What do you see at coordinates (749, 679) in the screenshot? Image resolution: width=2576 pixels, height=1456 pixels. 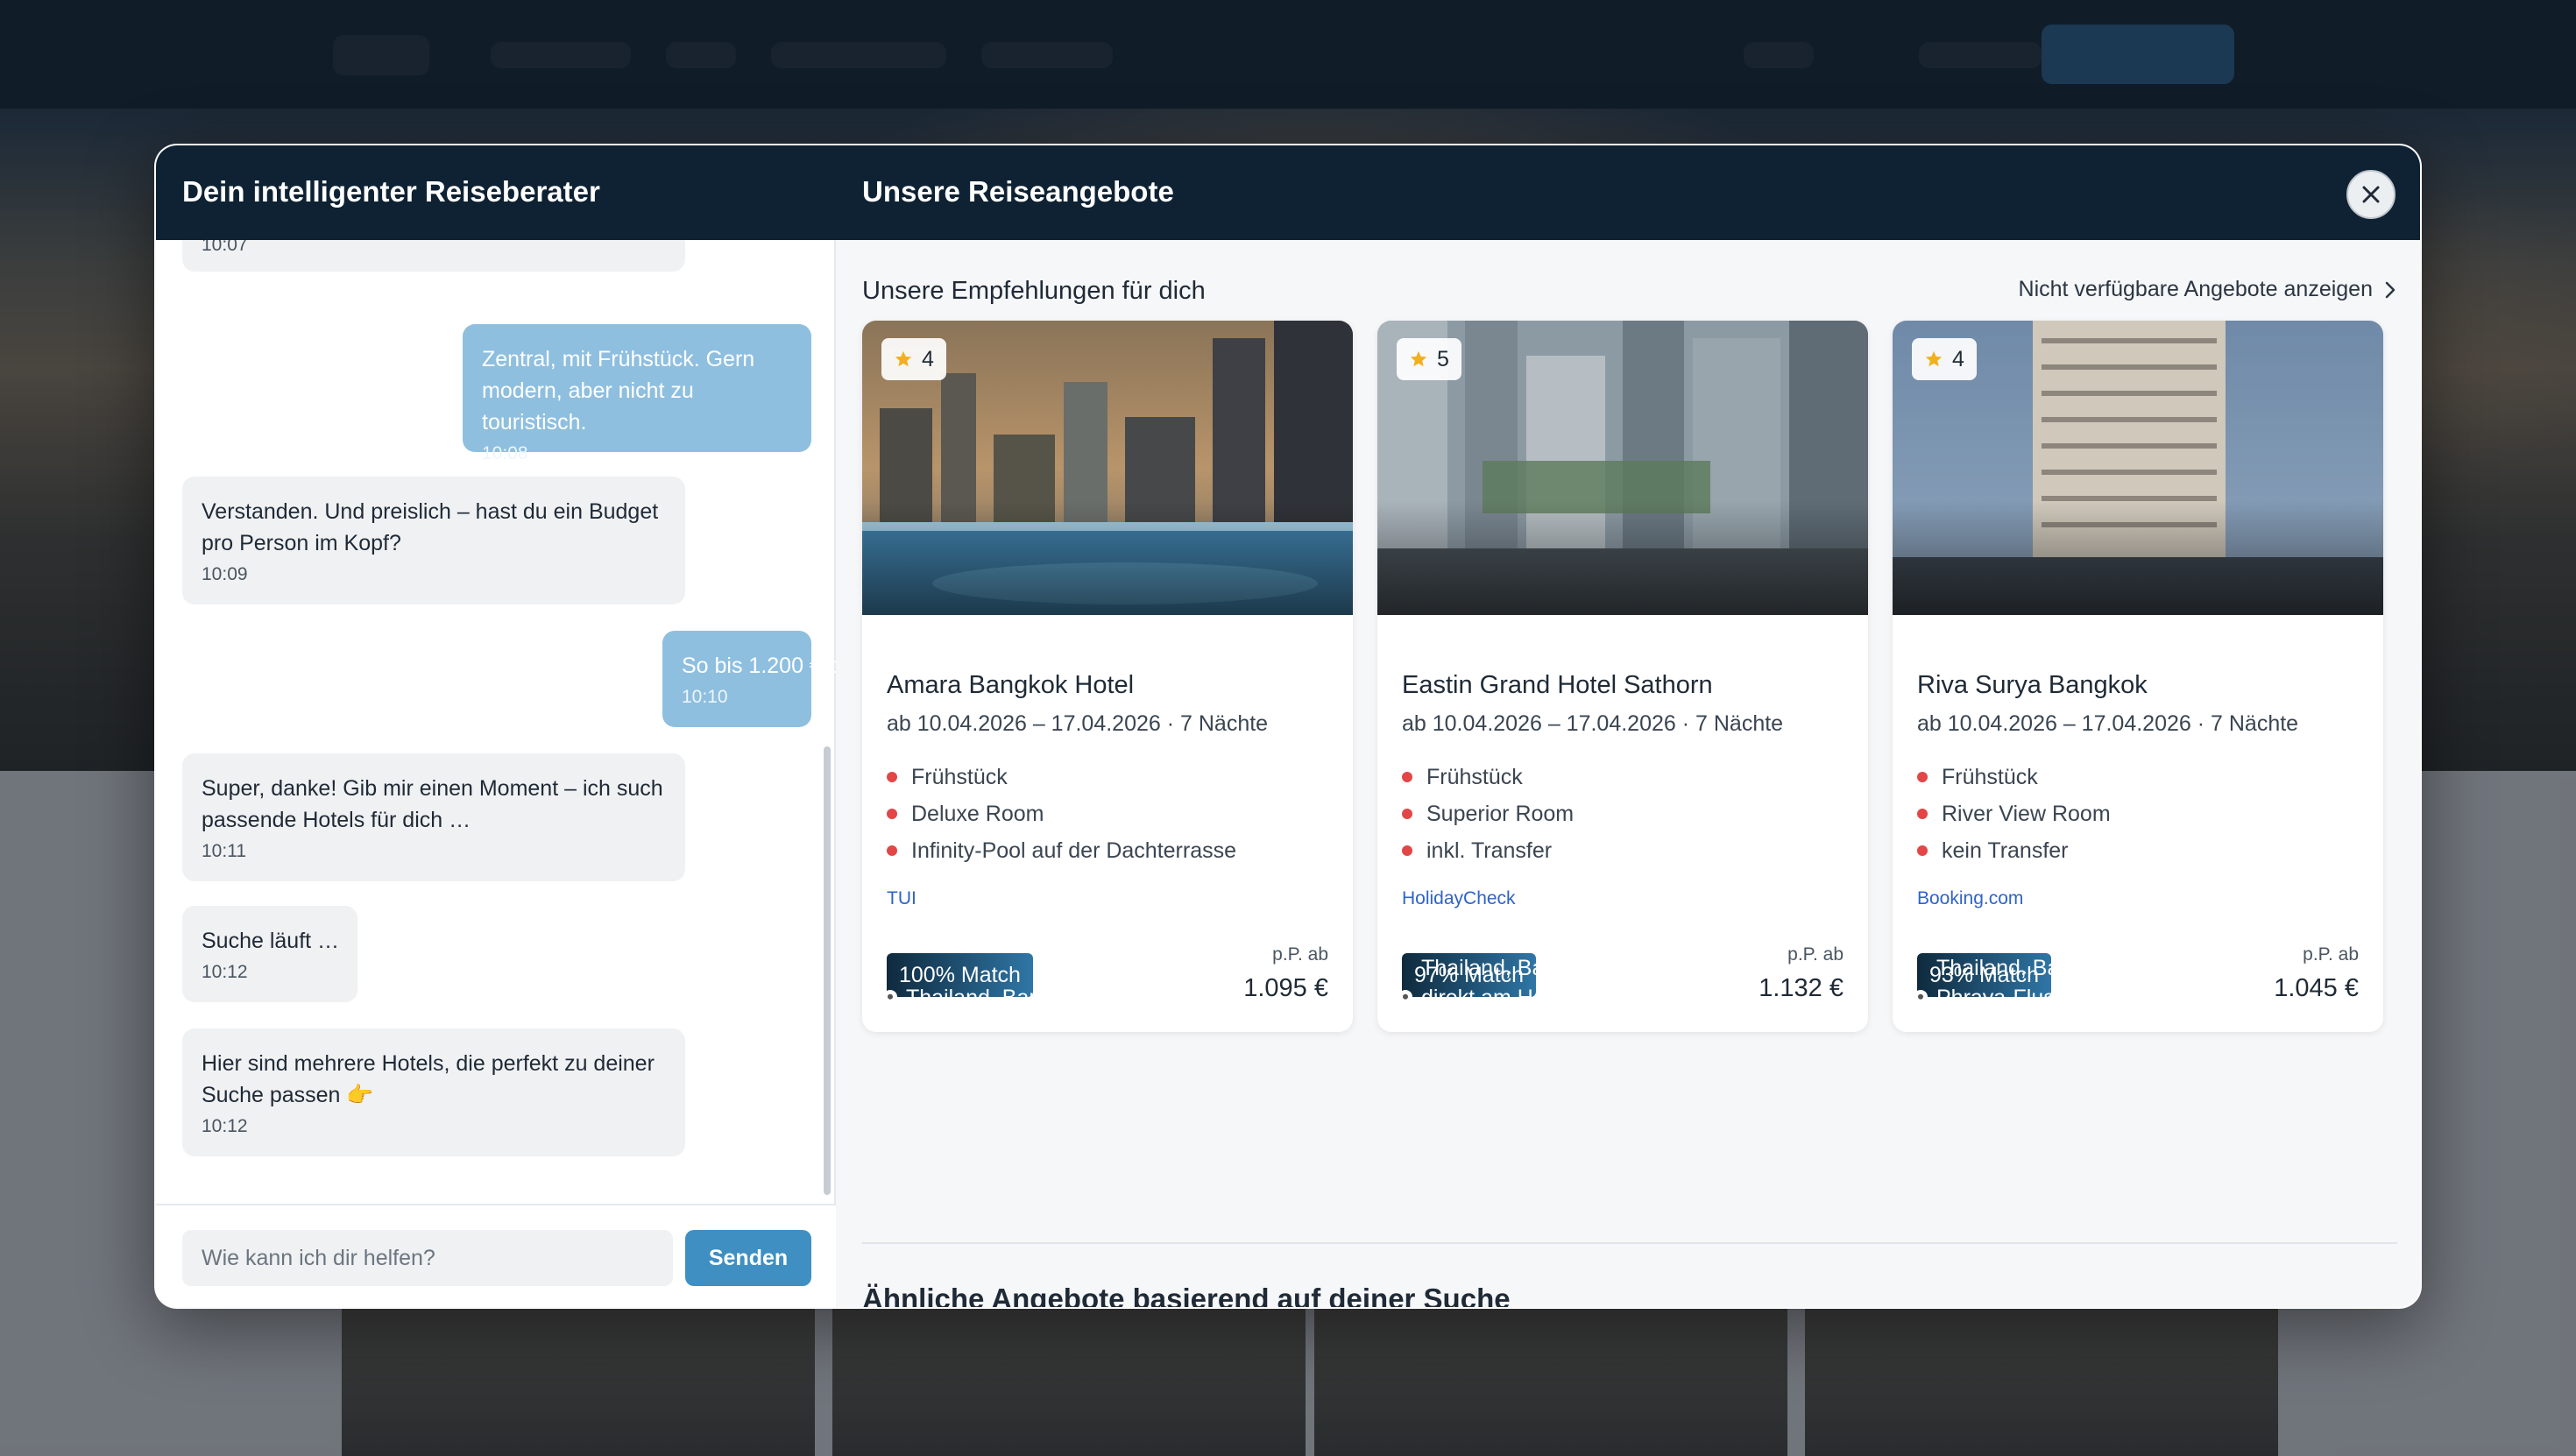 I see `chat-message-user: So bis 1.200 € pro Person. 10:10` at bounding box center [749, 679].